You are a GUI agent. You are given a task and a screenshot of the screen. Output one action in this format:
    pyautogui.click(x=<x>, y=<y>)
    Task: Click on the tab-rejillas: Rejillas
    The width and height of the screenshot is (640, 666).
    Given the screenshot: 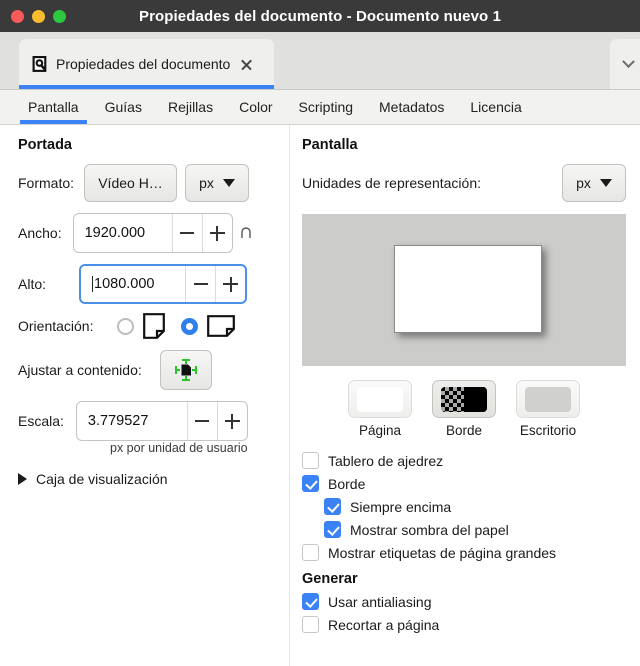 What is the action you would take?
    pyautogui.click(x=190, y=107)
    